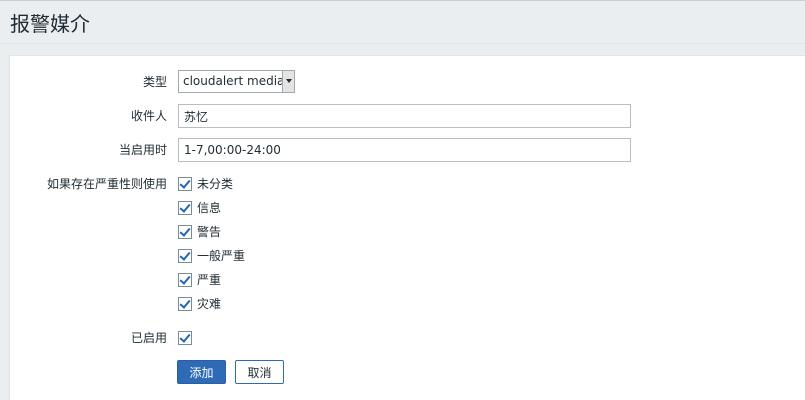 The height and width of the screenshot is (400, 805). Describe the element at coordinates (209, 280) in the screenshot. I see `severity-option-label: 严重` at that location.